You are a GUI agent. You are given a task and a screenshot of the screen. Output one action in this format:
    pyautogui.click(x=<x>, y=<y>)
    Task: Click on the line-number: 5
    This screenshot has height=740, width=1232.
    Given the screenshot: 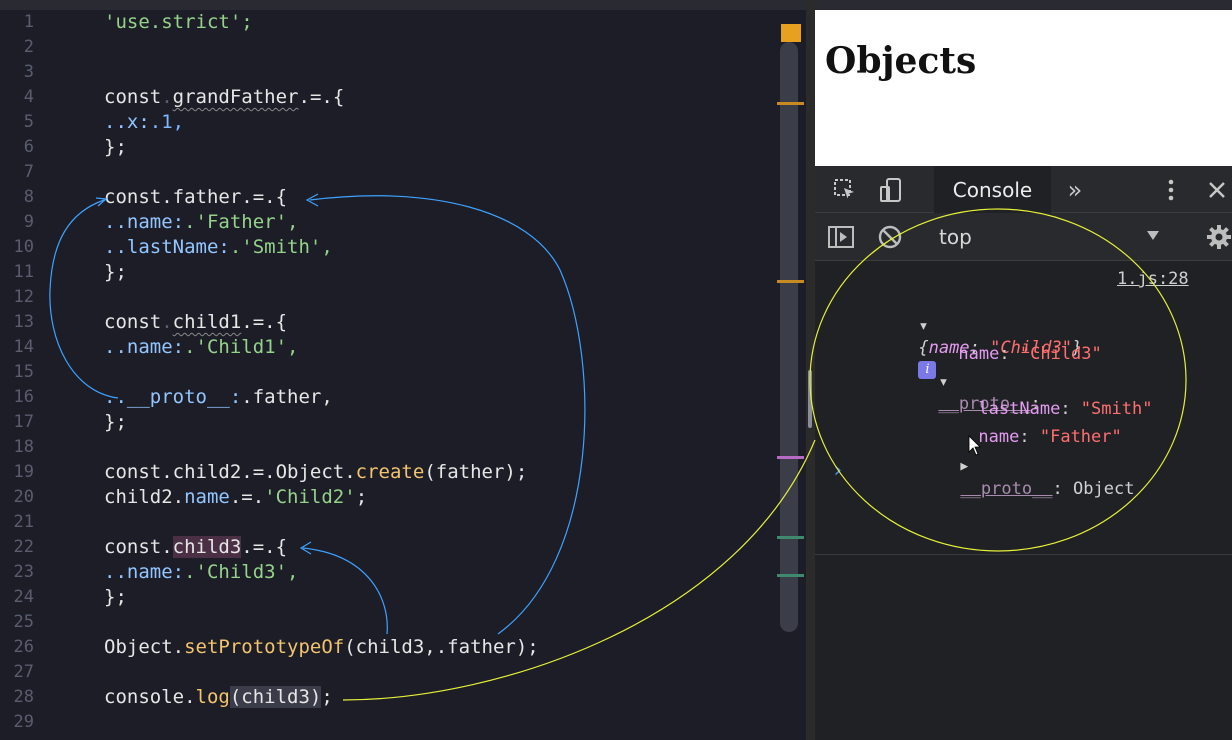 What is the action you would take?
    pyautogui.click(x=28, y=122)
    